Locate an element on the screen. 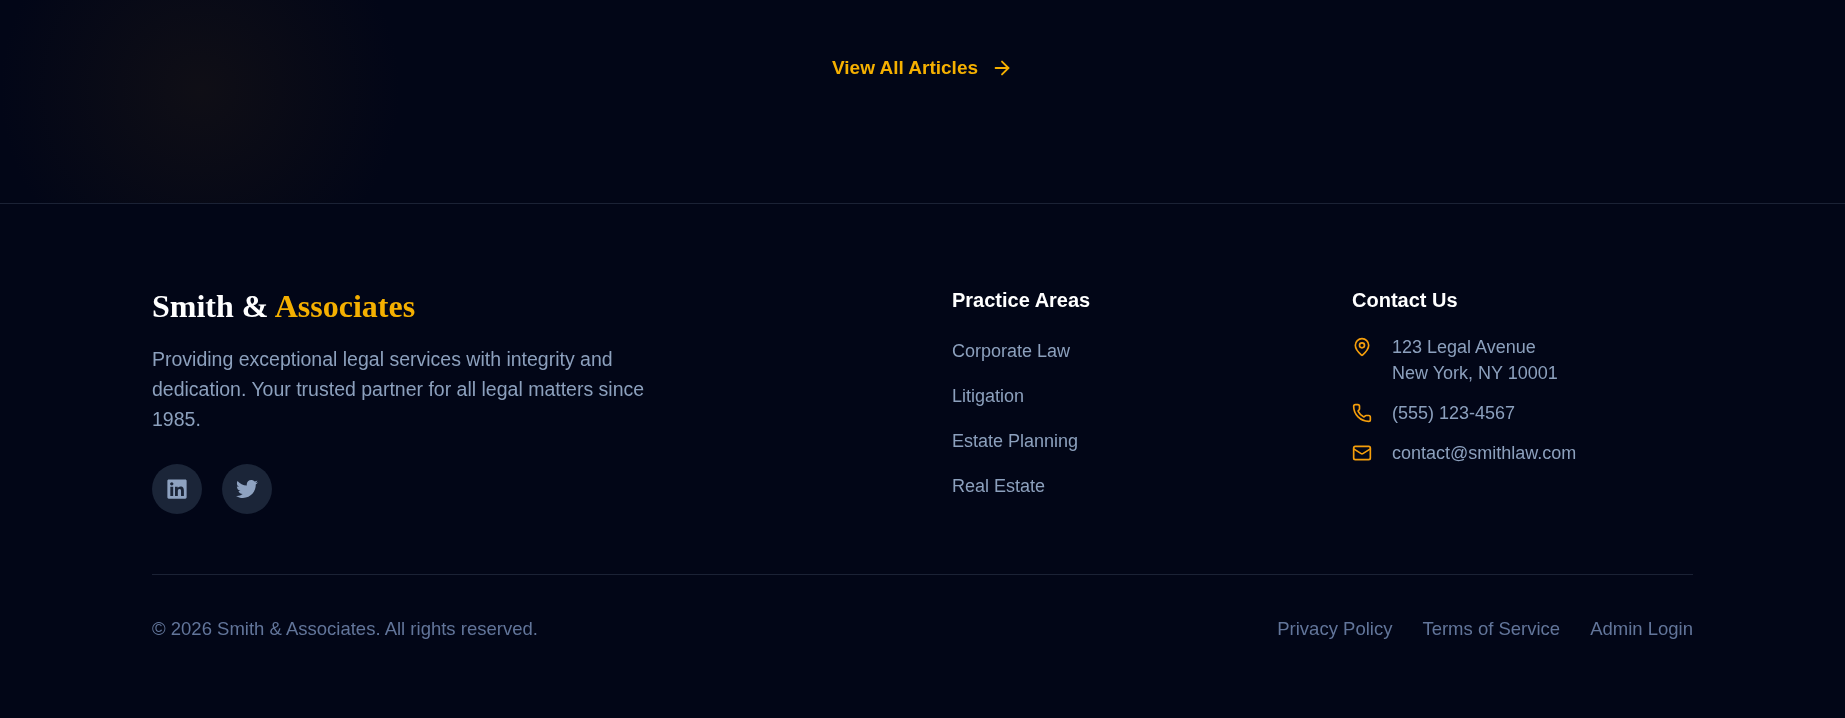  brand-logo: Smith & Associates is located at coordinates (284, 306).